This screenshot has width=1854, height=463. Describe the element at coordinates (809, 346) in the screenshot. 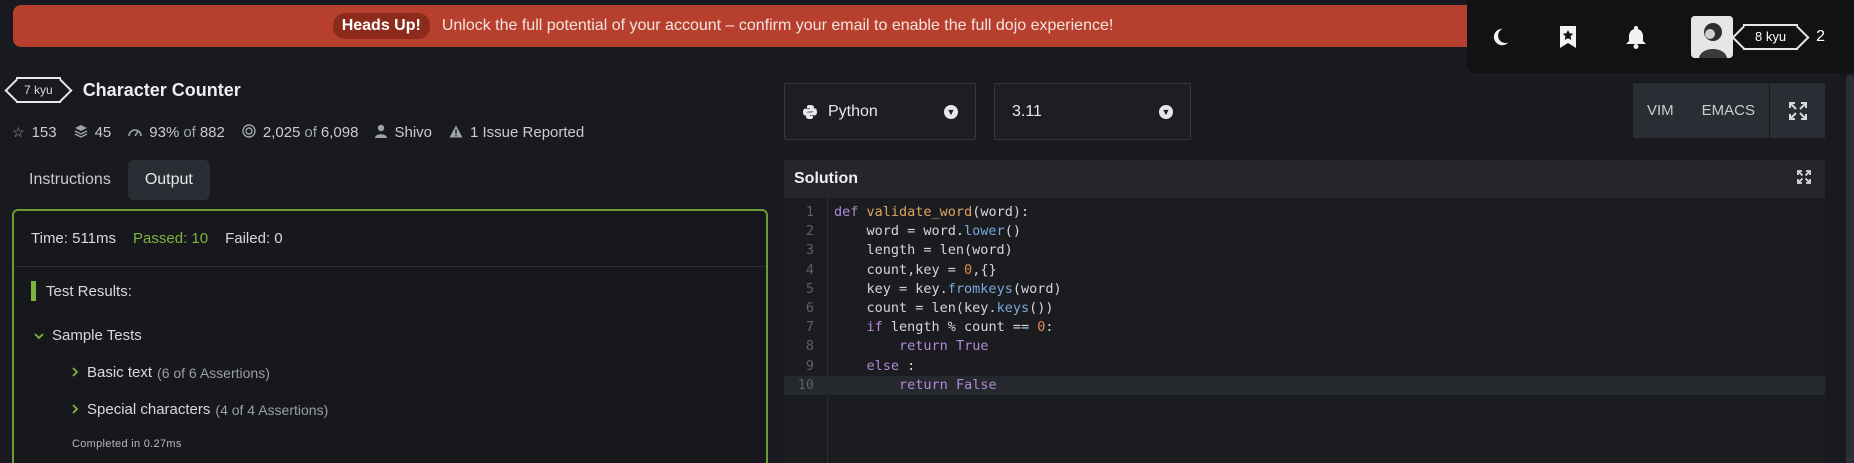

I see `line-number: 8` at that location.